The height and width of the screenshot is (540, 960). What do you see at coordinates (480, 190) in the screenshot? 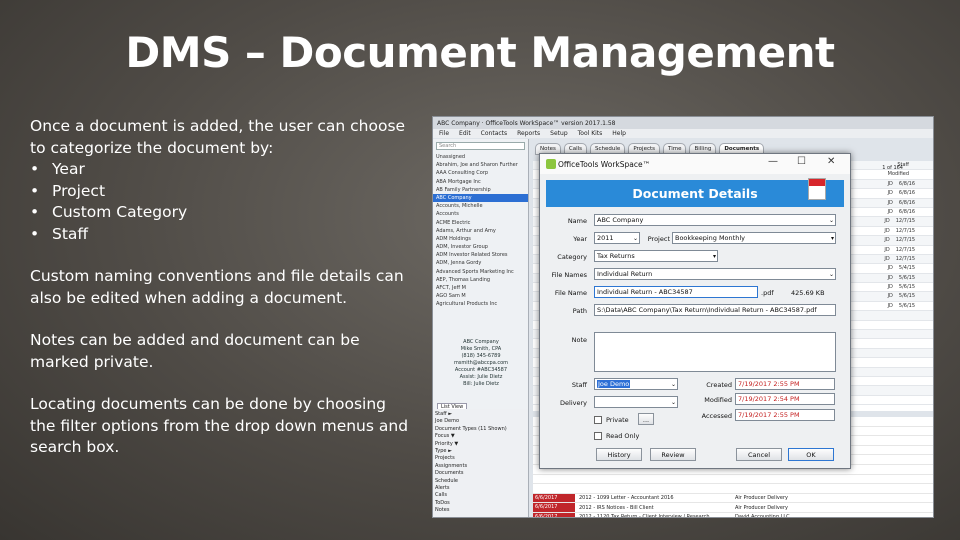
I see `sidebar-client-row: AB Family Partnership` at bounding box center [480, 190].